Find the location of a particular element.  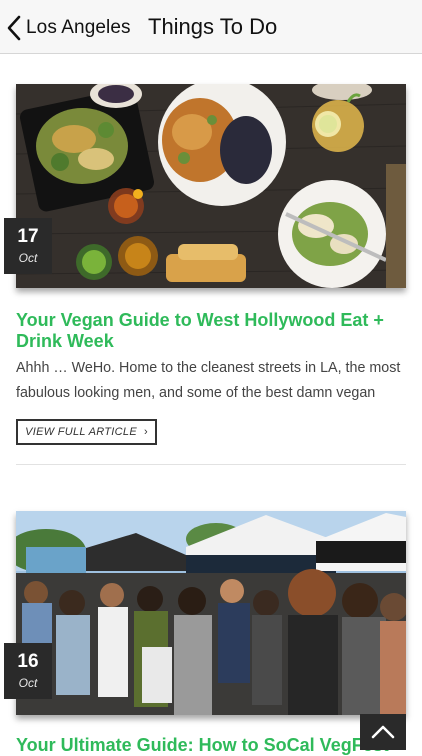

chevron-right-icon: › is located at coordinates (145, 432).